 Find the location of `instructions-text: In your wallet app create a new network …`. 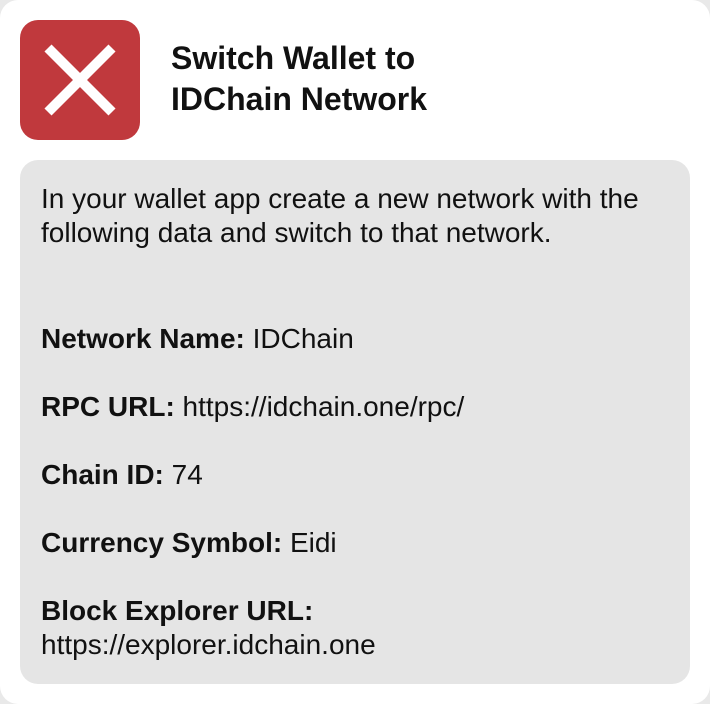

instructions-text: In your wallet app create a new network … is located at coordinates (340, 215).